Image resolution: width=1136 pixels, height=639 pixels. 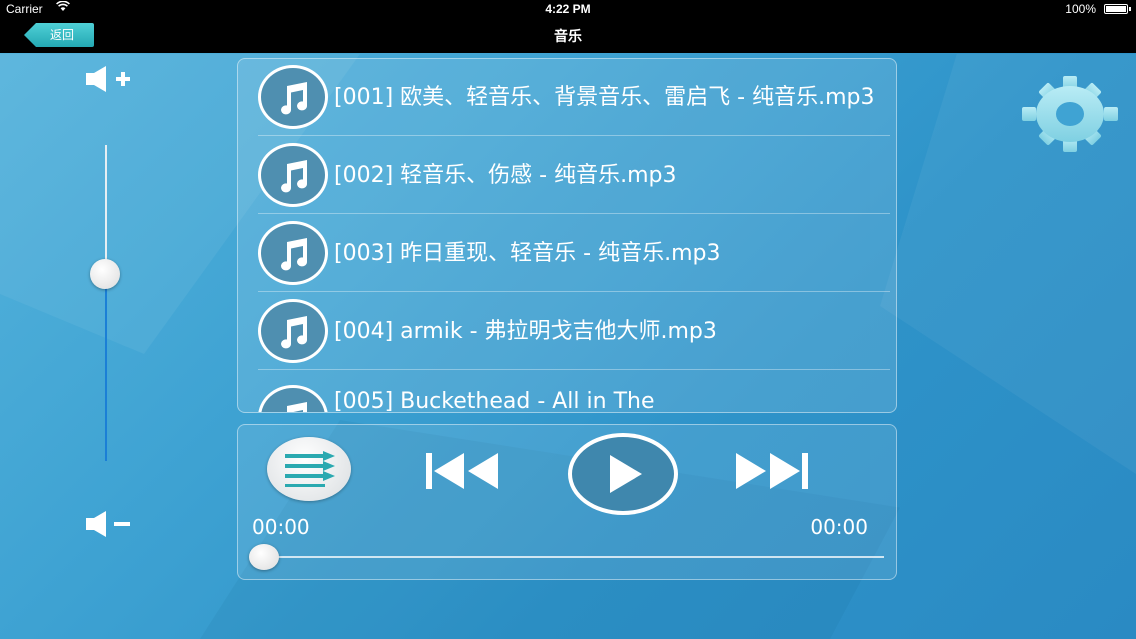 I want to click on battery-fill, so click(x=1116, y=9).